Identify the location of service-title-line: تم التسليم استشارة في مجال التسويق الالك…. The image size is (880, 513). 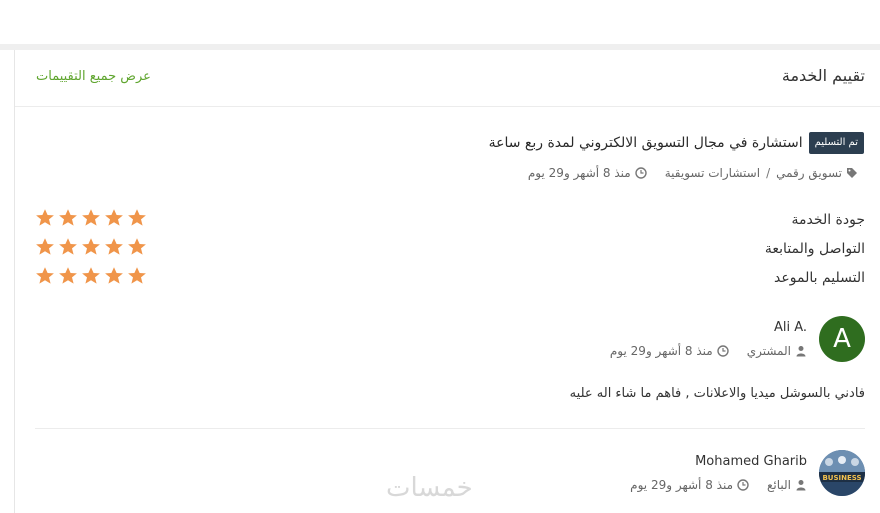
(676, 143).